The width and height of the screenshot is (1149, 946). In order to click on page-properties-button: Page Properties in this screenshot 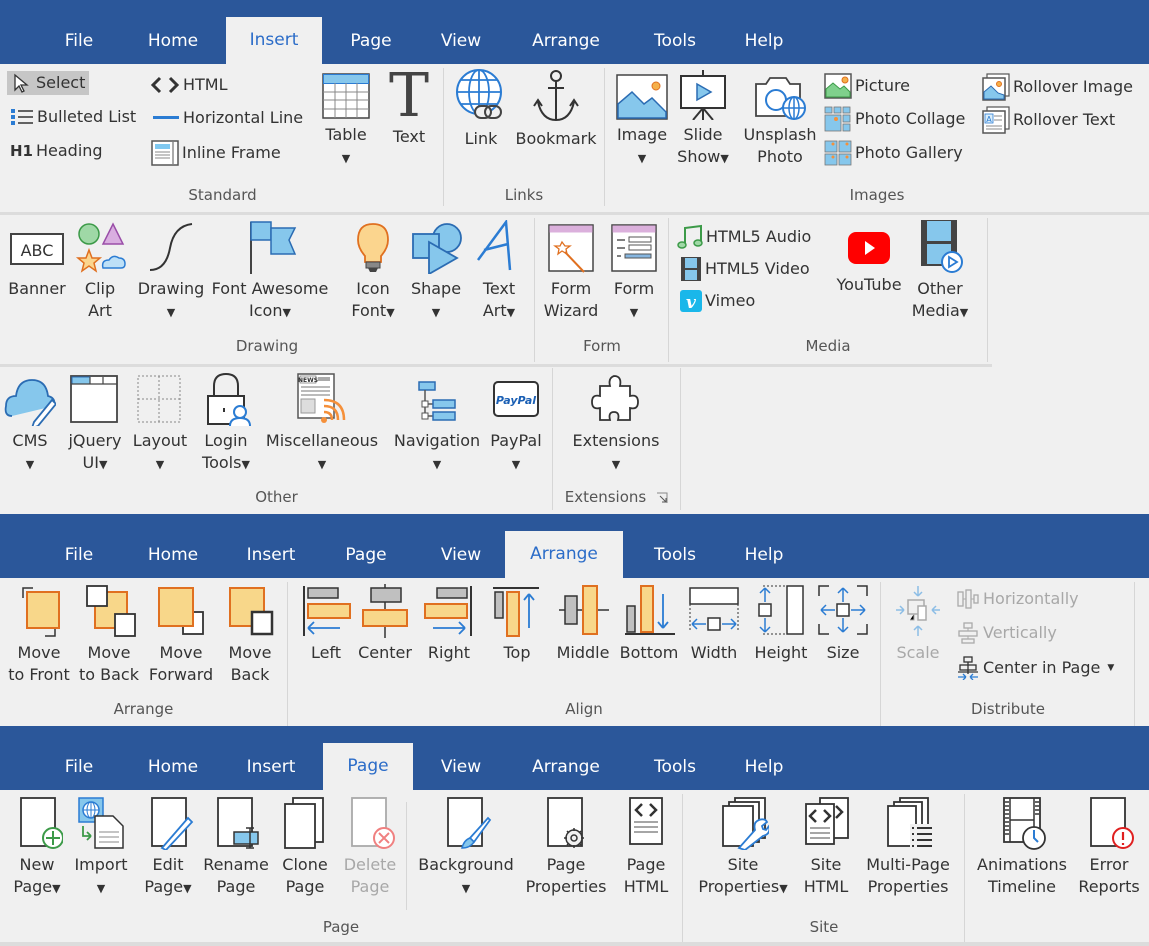, I will do `click(566, 847)`.